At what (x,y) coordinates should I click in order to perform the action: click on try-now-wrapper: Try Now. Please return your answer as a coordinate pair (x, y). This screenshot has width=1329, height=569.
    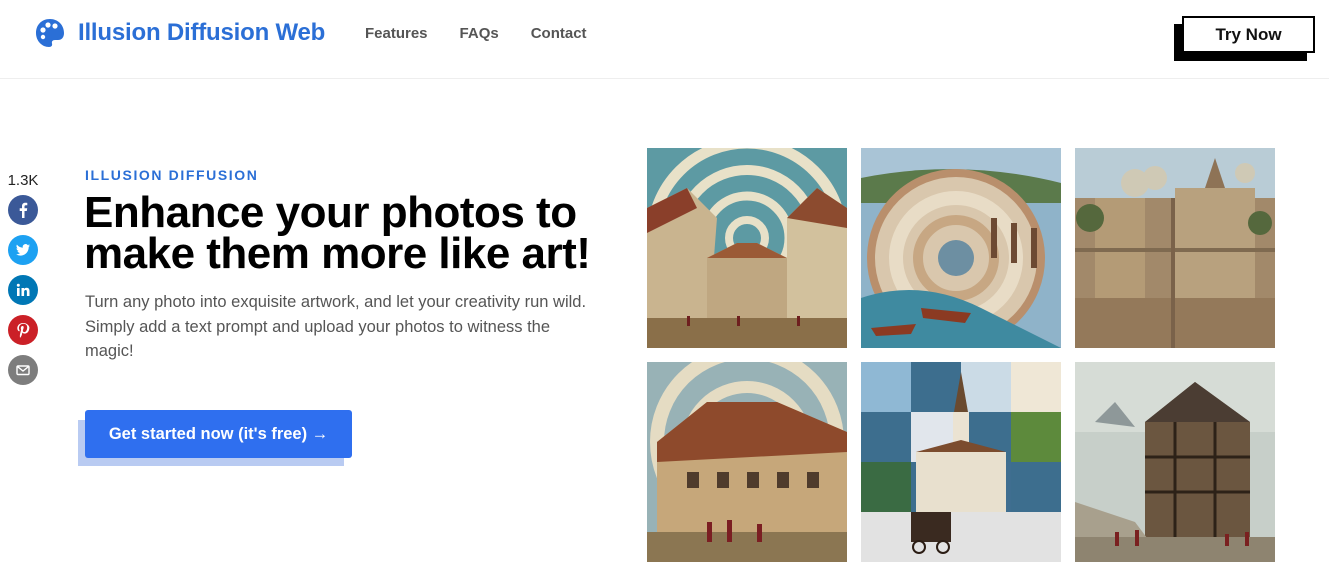
    Looking at the image, I should click on (1244, 38).